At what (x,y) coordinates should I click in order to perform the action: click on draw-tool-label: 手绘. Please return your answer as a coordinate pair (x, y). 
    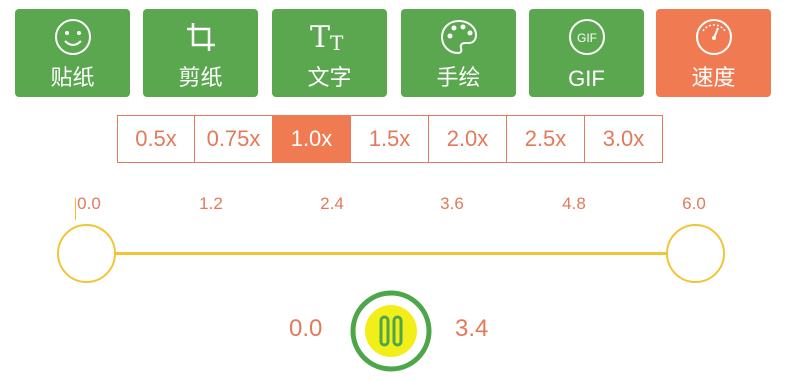
    Looking at the image, I should click on (458, 78).